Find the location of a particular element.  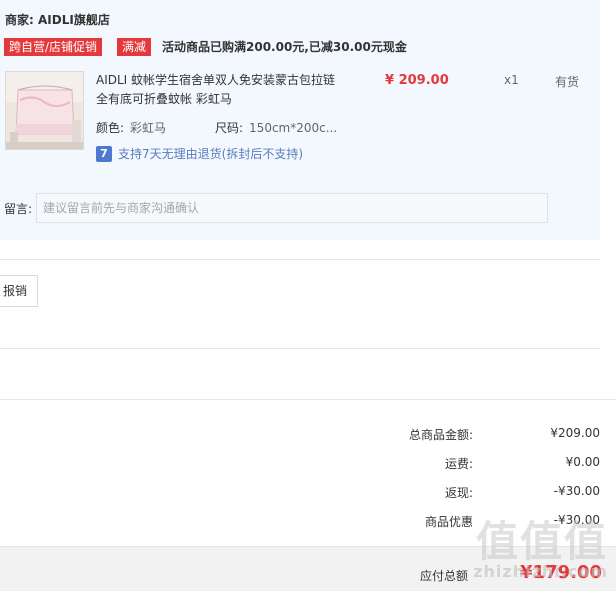

size-label: 尺码: is located at coordinates (229, 128).